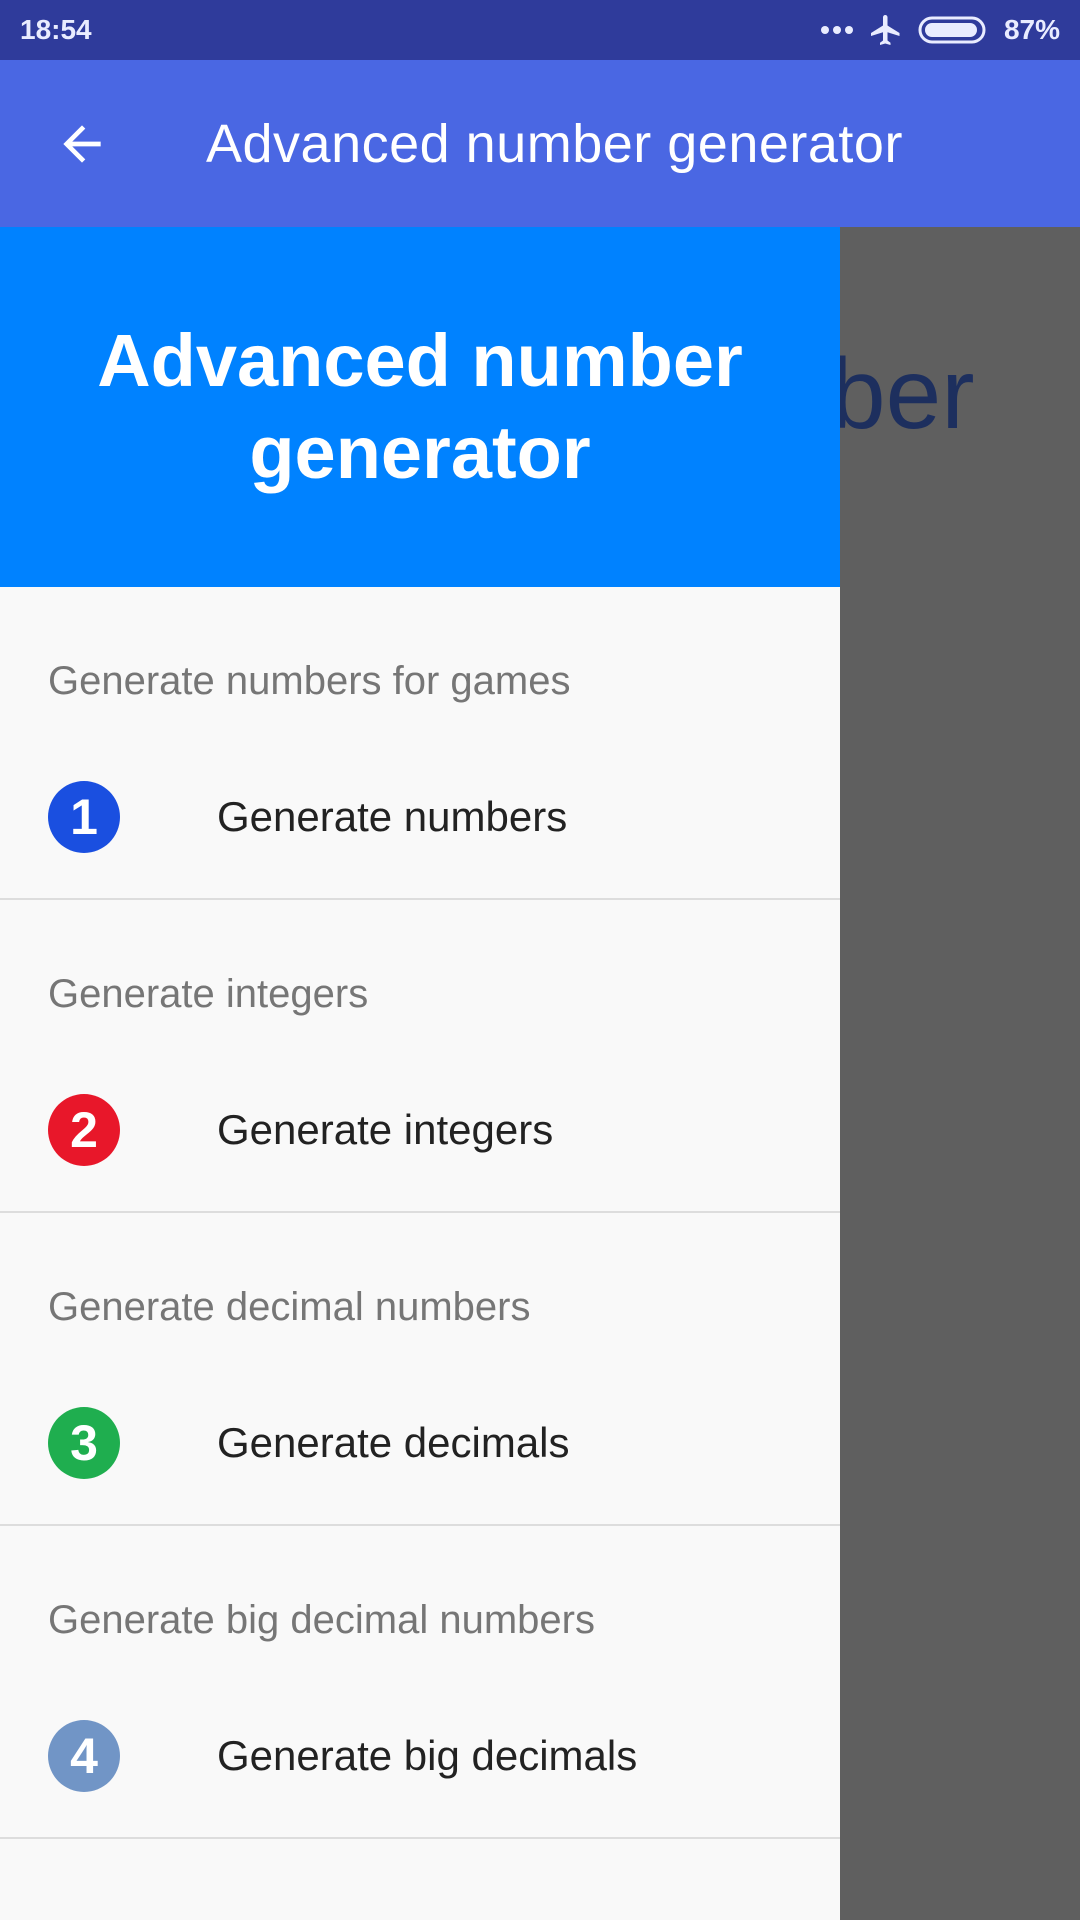  Describe the element at coordinates (1031, 29) in the screenshot. I see `battery-percent: 87%` at that location.